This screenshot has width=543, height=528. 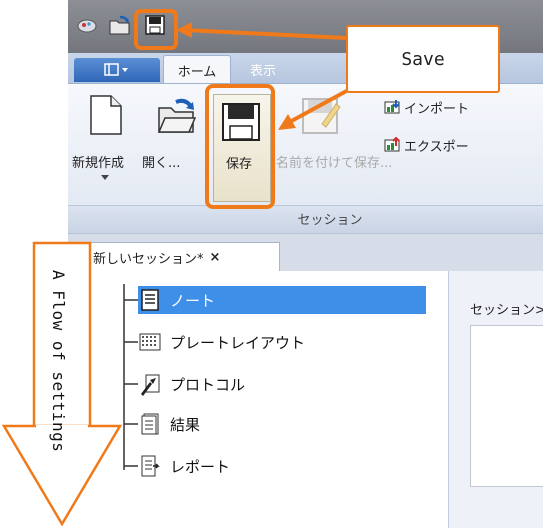 What do you see at coordinates (282, 300) in the screenshot?
I see `tree-item-note: ノート` at bounding box center [282, 300].